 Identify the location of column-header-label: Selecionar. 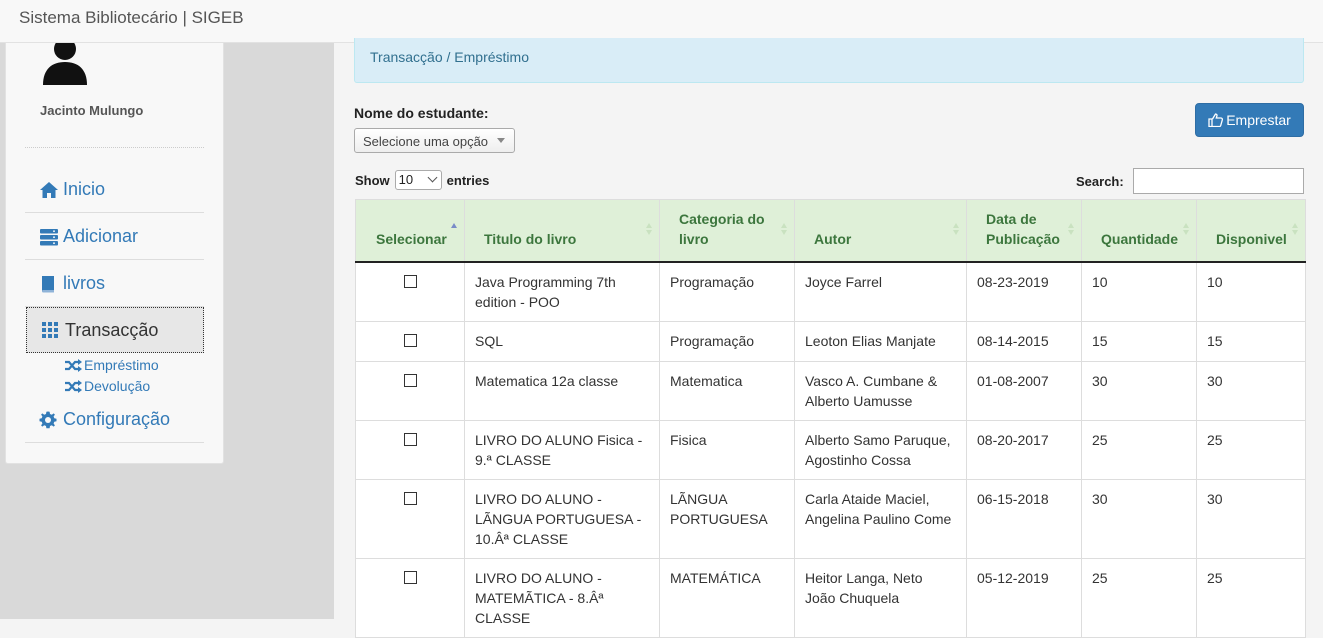
(411, 238).